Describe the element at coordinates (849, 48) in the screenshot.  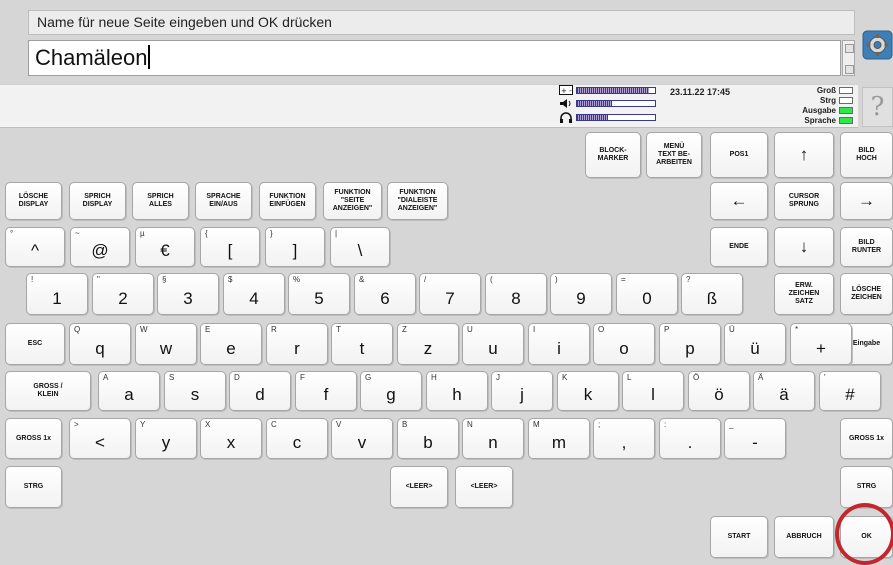
I see `scroll-up-icon` at that location.